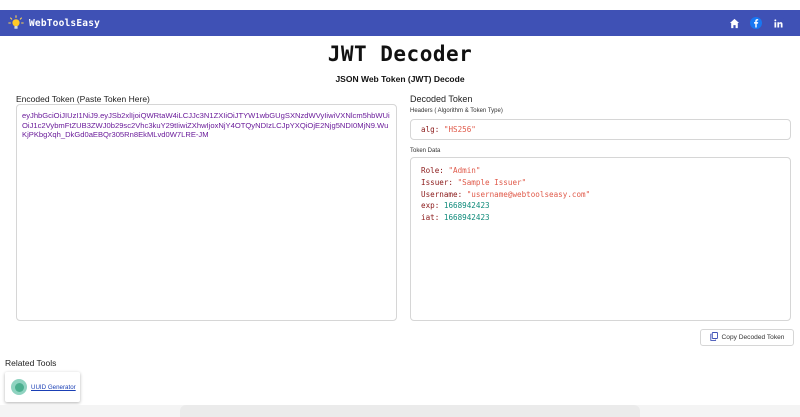 This screenshot has height=417, width=800. What do you see at coordinates (53, 387) in the screenshot?
I see `related-tool-link: UUID Generator` at bounding box center [53, 387].